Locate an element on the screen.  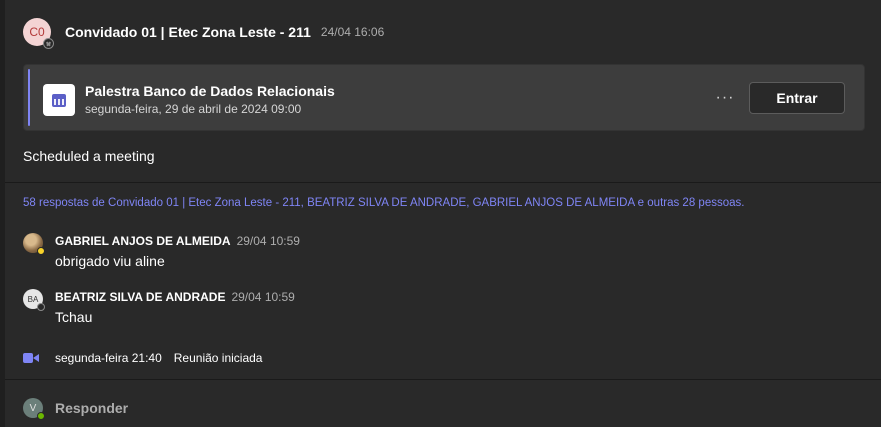
more-options-button: ··· is located at coordinates (725, 98).